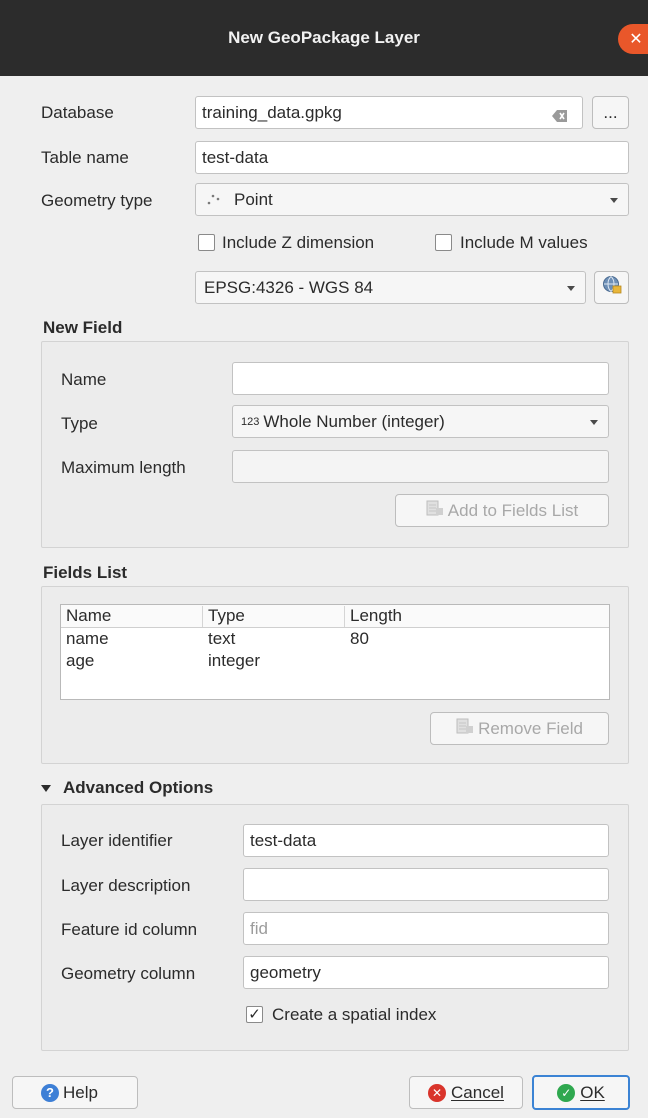 This screenshot has width=648, height=1118. Describe the element at coordinates (283, 840) in the screenshot. I see `layer-identifier-value: test-data` at that location.